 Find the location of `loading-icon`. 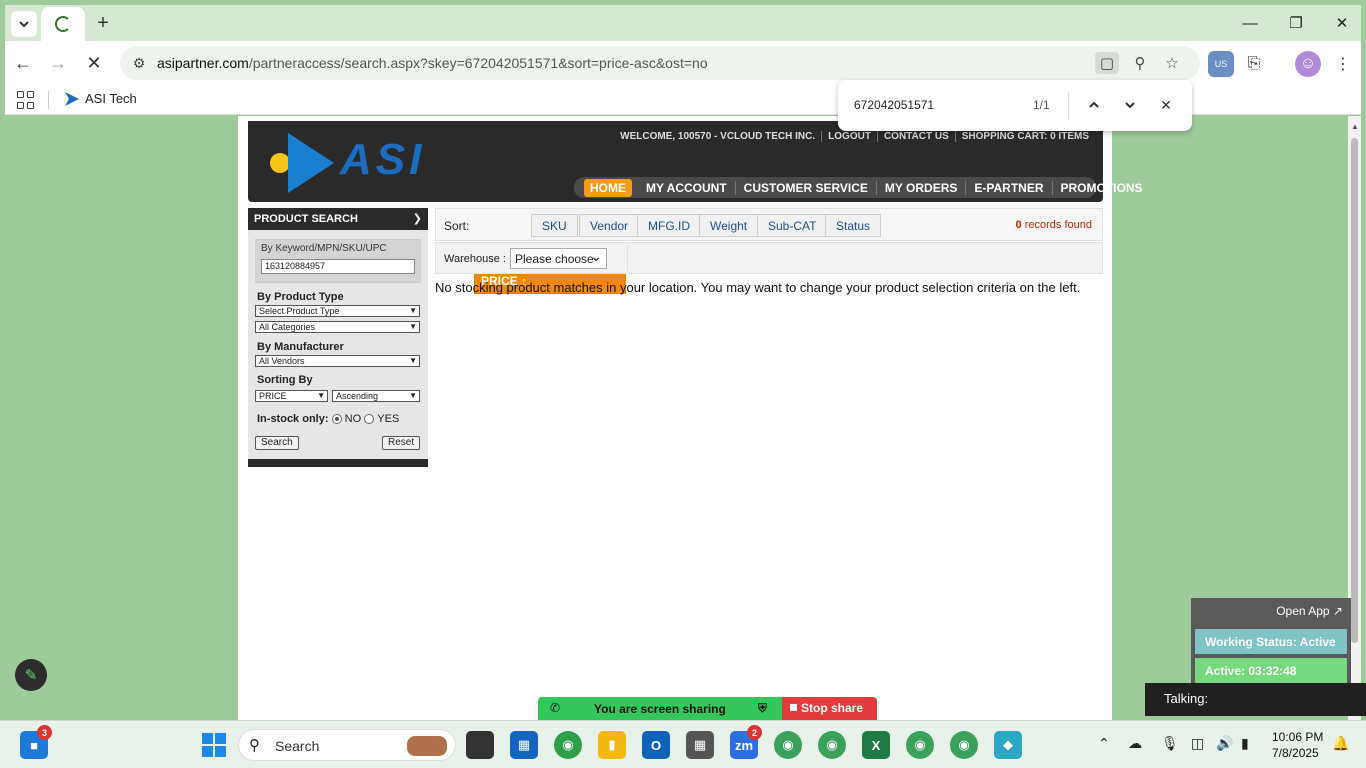

loading-icon is located at coordinates (63, 24).